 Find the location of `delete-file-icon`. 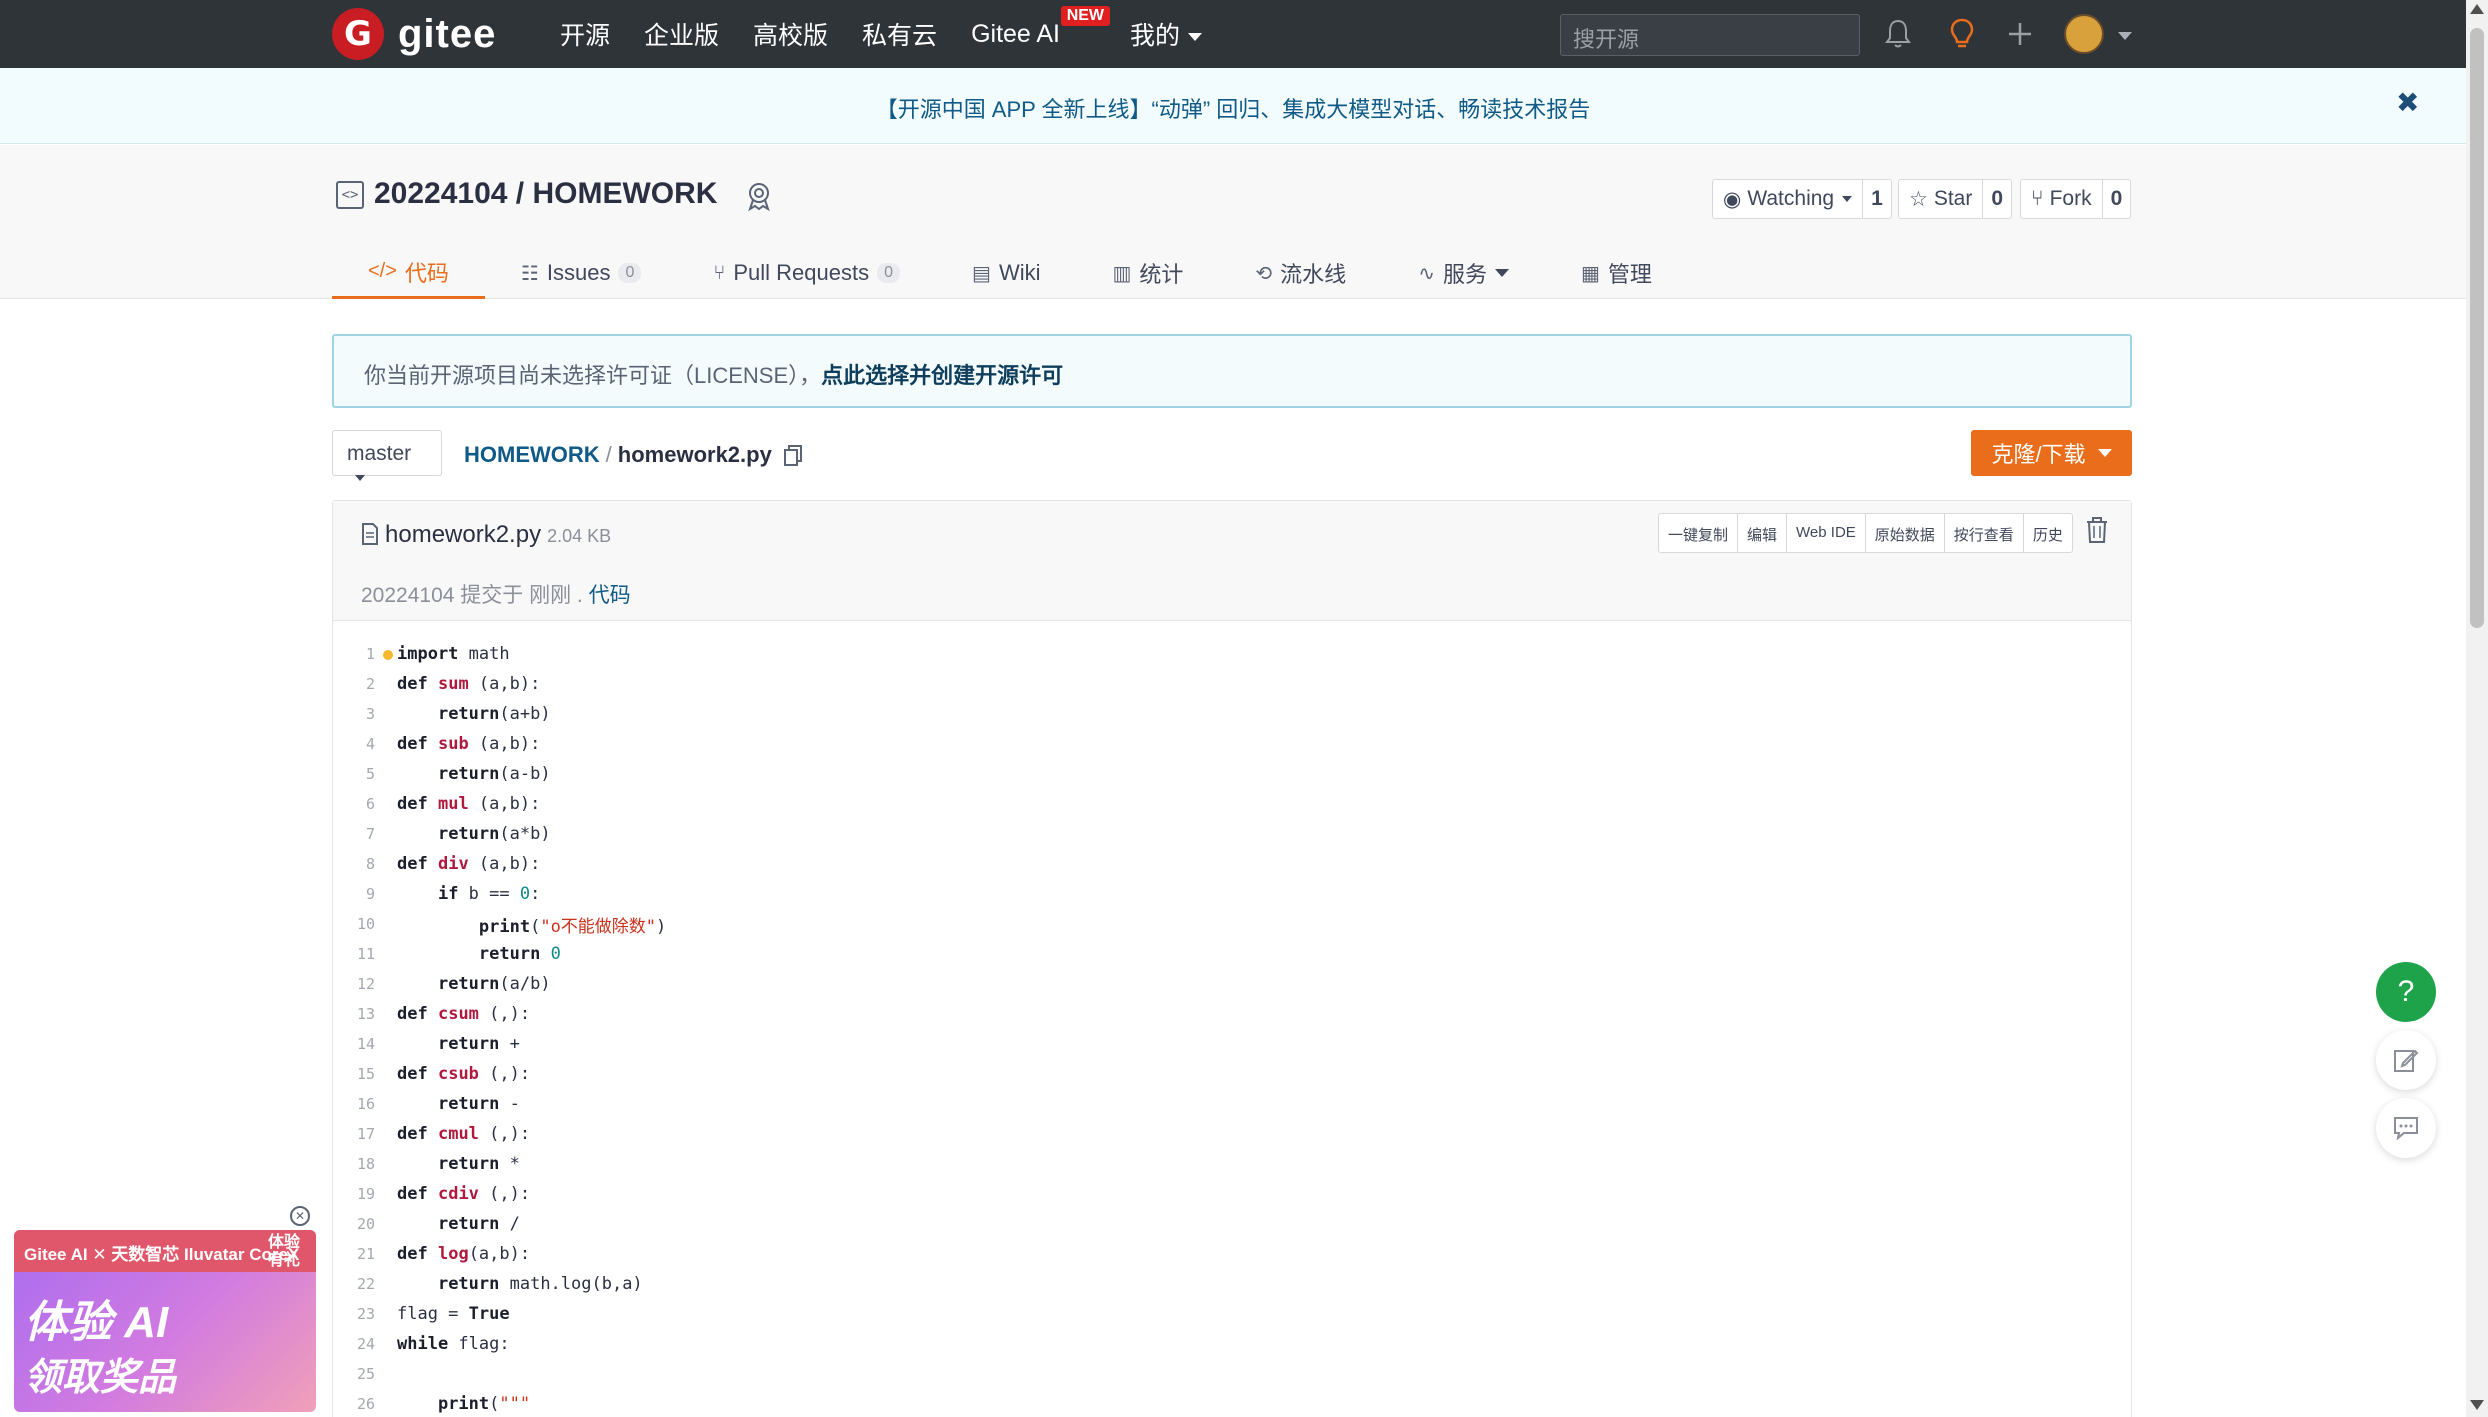

delete-file-icon is located at coordinates (2097, 530).